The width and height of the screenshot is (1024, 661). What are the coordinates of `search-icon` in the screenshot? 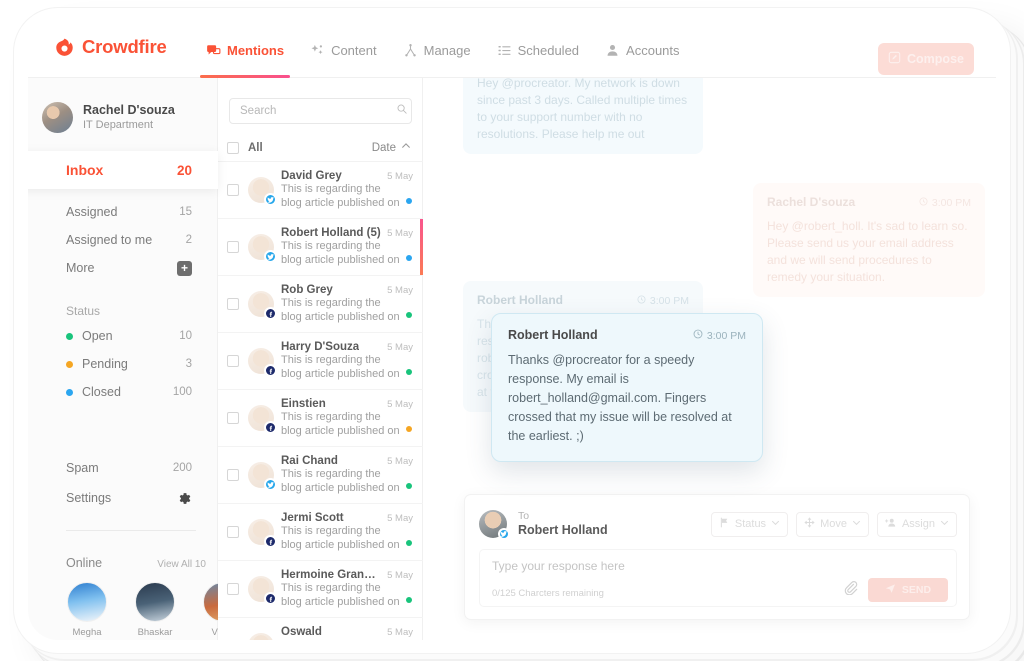 It's located at (402, 111).